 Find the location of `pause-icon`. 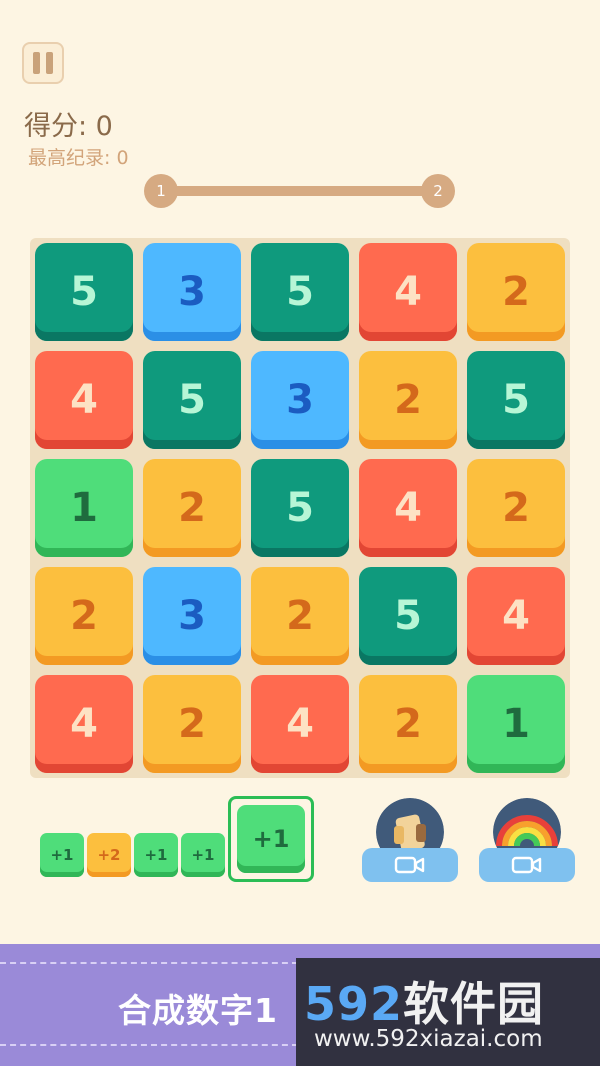

pause-icon is located at coordinates (36, 63).